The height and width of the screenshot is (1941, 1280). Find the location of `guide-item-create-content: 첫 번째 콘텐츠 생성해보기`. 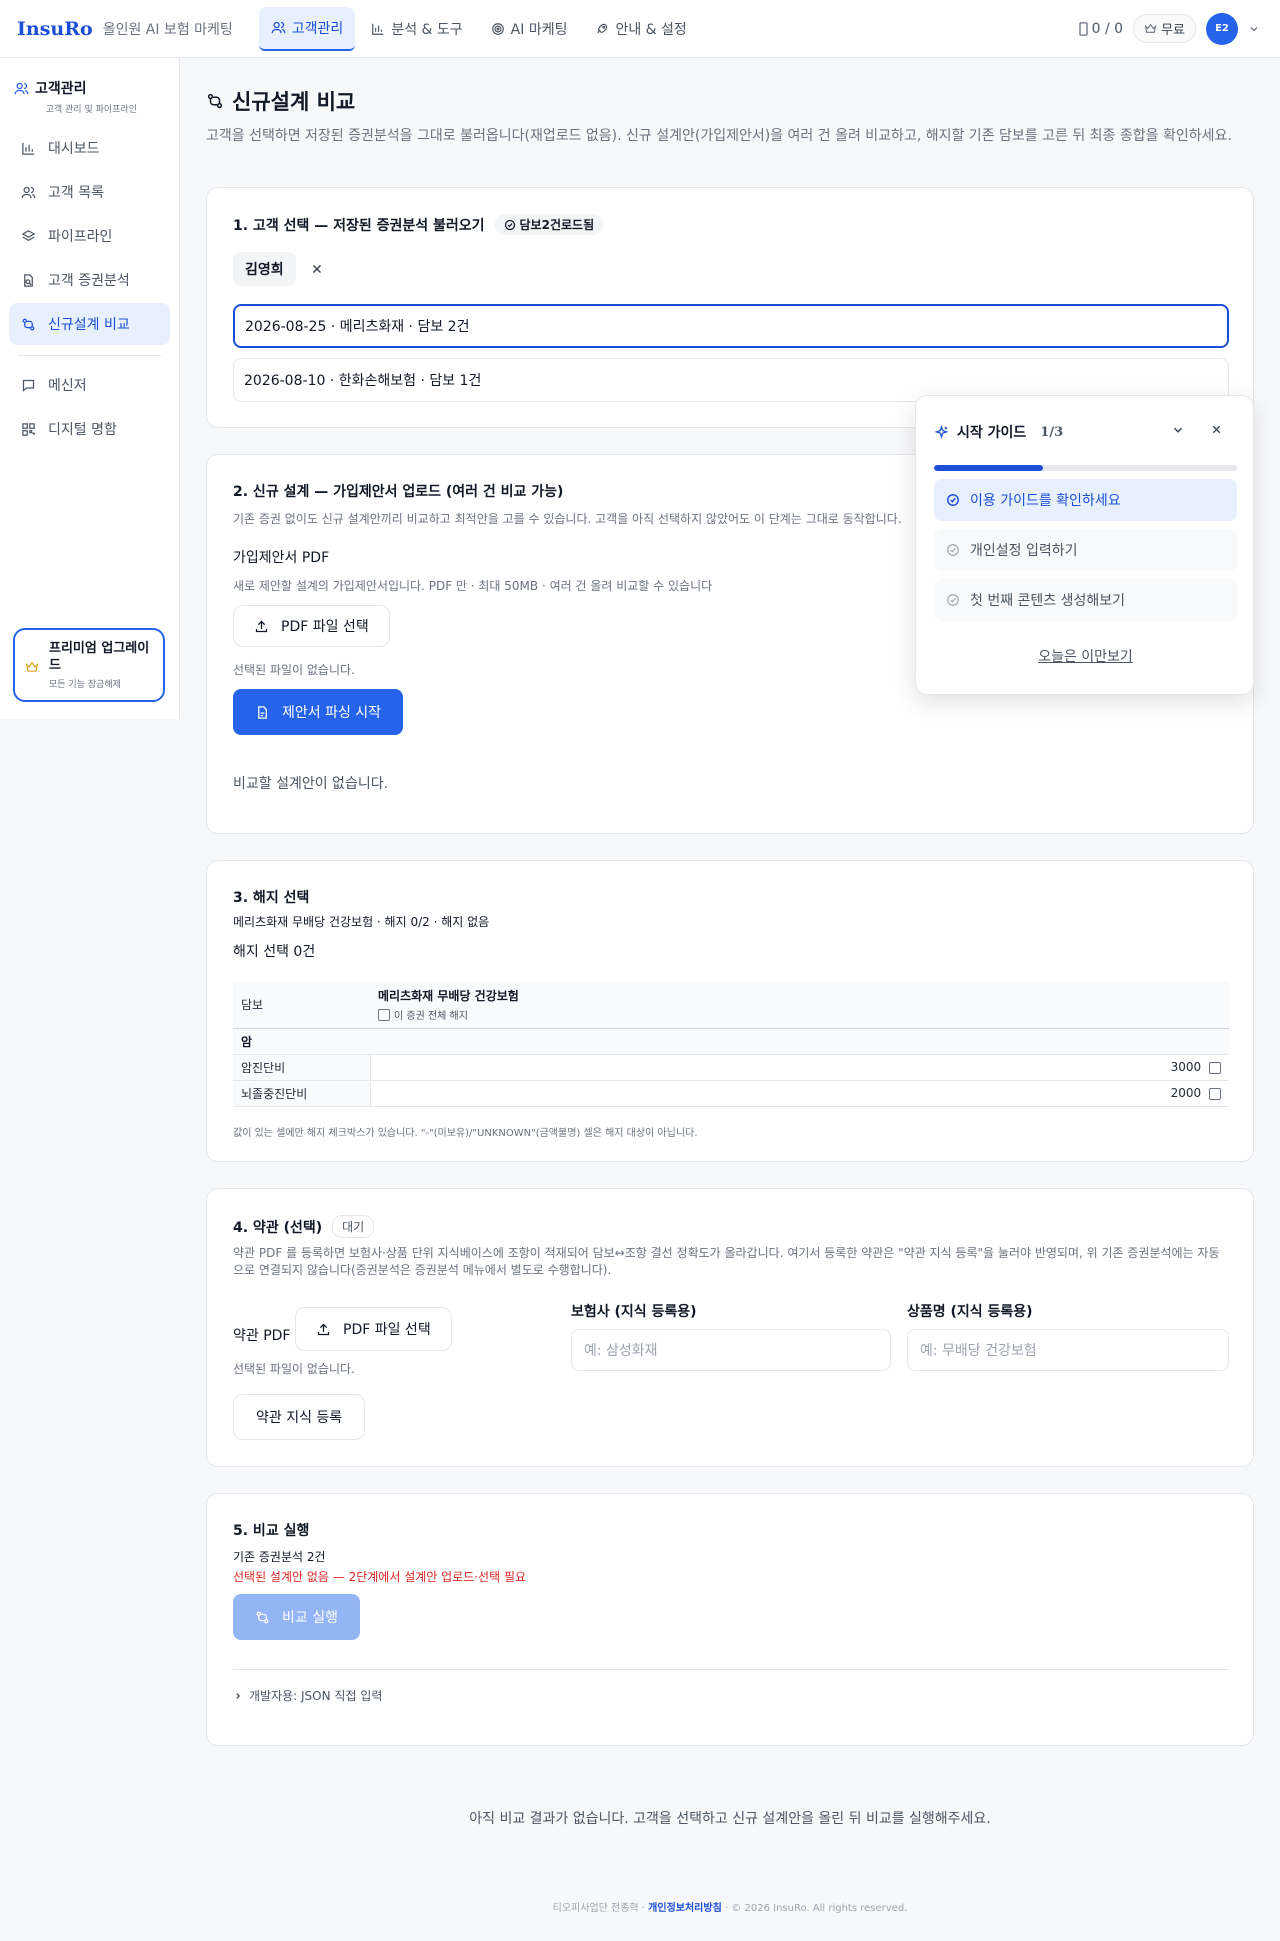

guide-item-create-content: 첫 번째 콘텐츠 생성해보기 is located at coordinates (1085, 600).